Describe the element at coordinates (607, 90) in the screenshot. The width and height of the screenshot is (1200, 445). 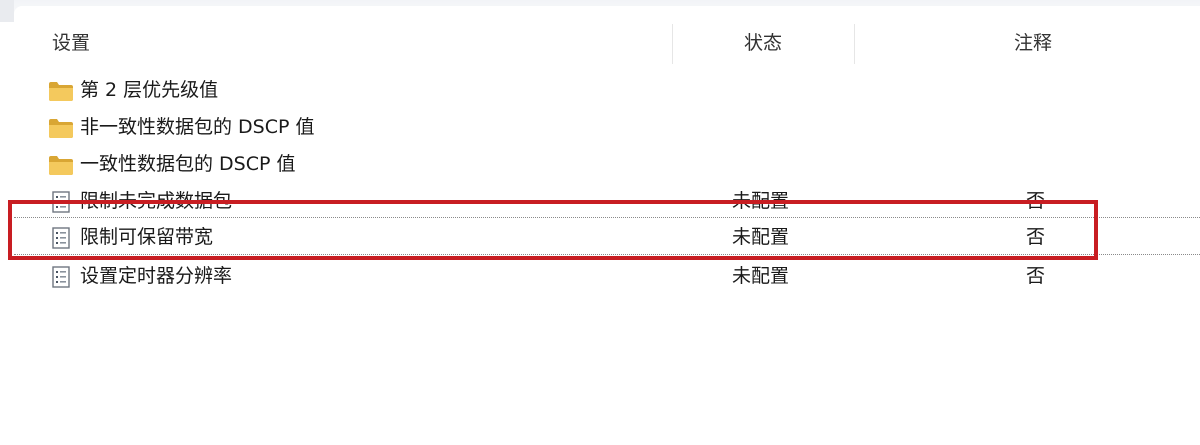
I see `list-item: 第 2 层优先级值` at that location.